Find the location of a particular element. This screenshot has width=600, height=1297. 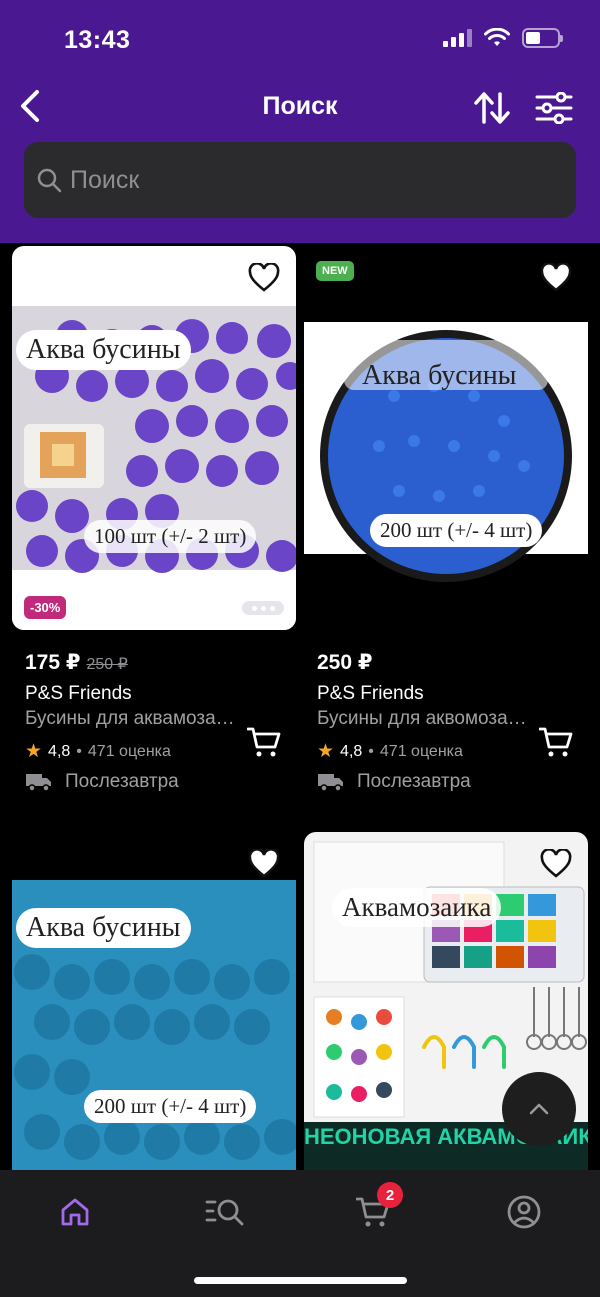

price: 250 ₽ is located at coordinates (345, 662).